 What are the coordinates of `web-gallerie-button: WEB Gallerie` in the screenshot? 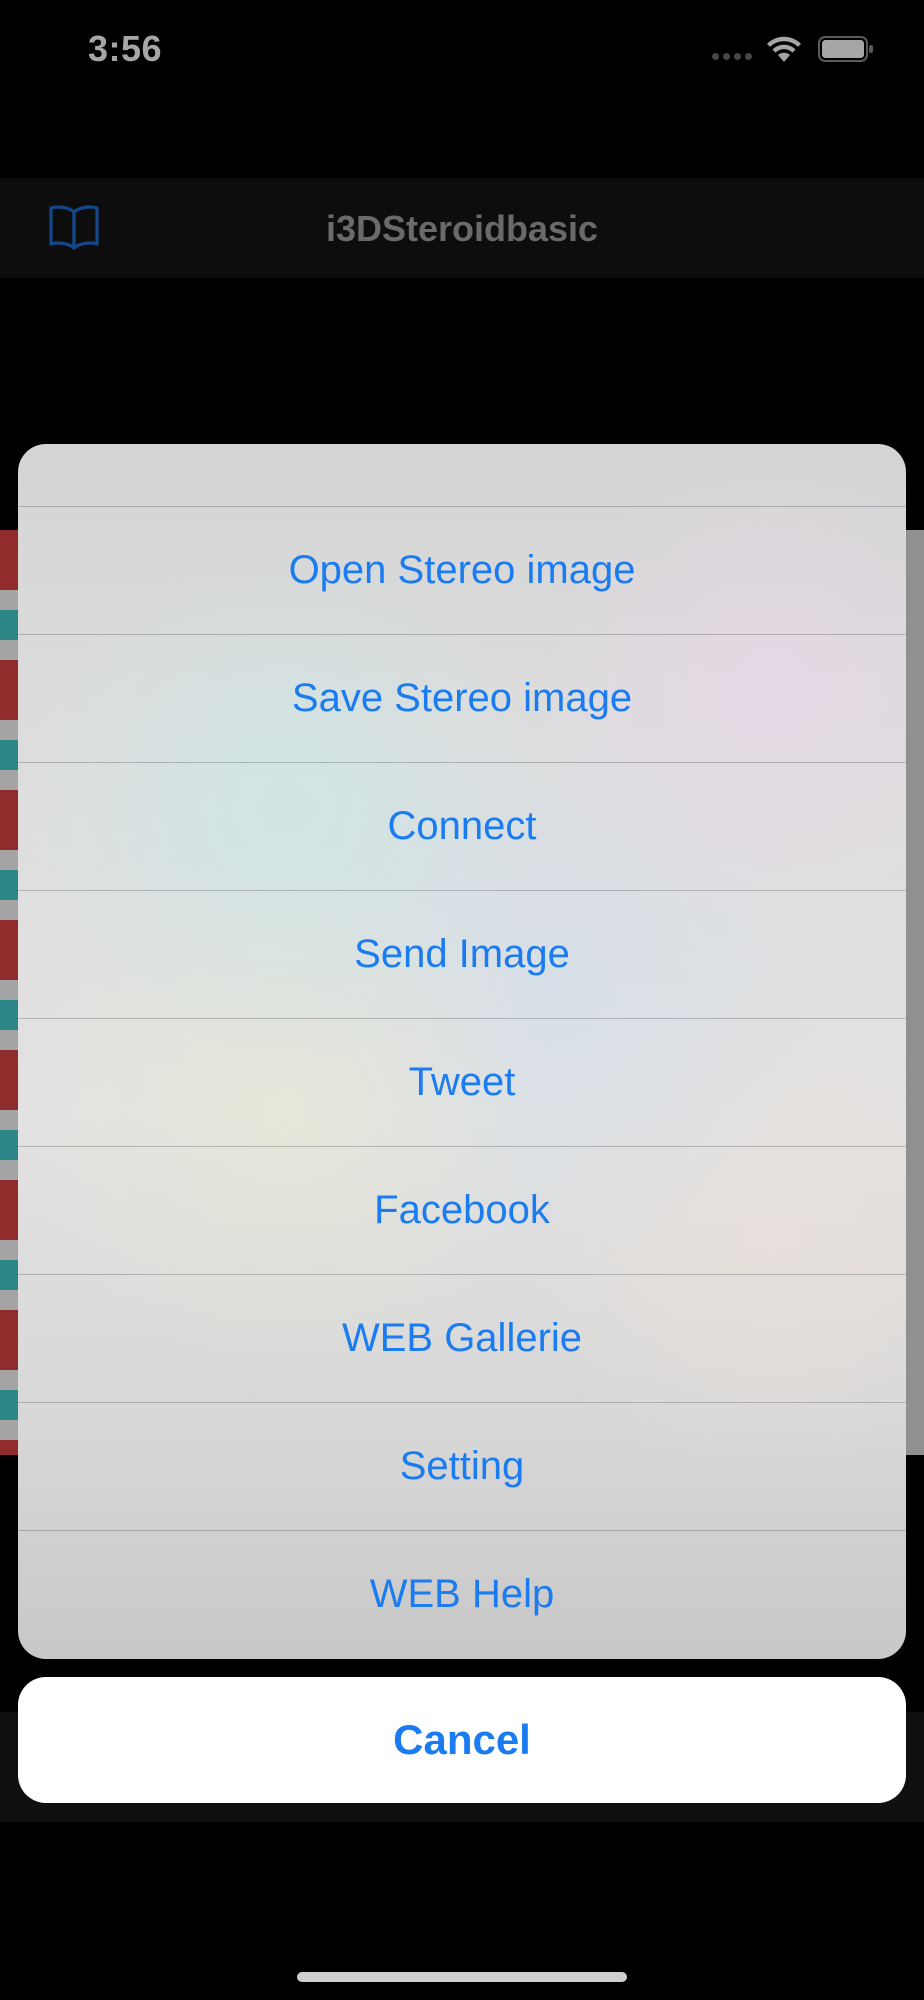 It's located at (462, 1339).